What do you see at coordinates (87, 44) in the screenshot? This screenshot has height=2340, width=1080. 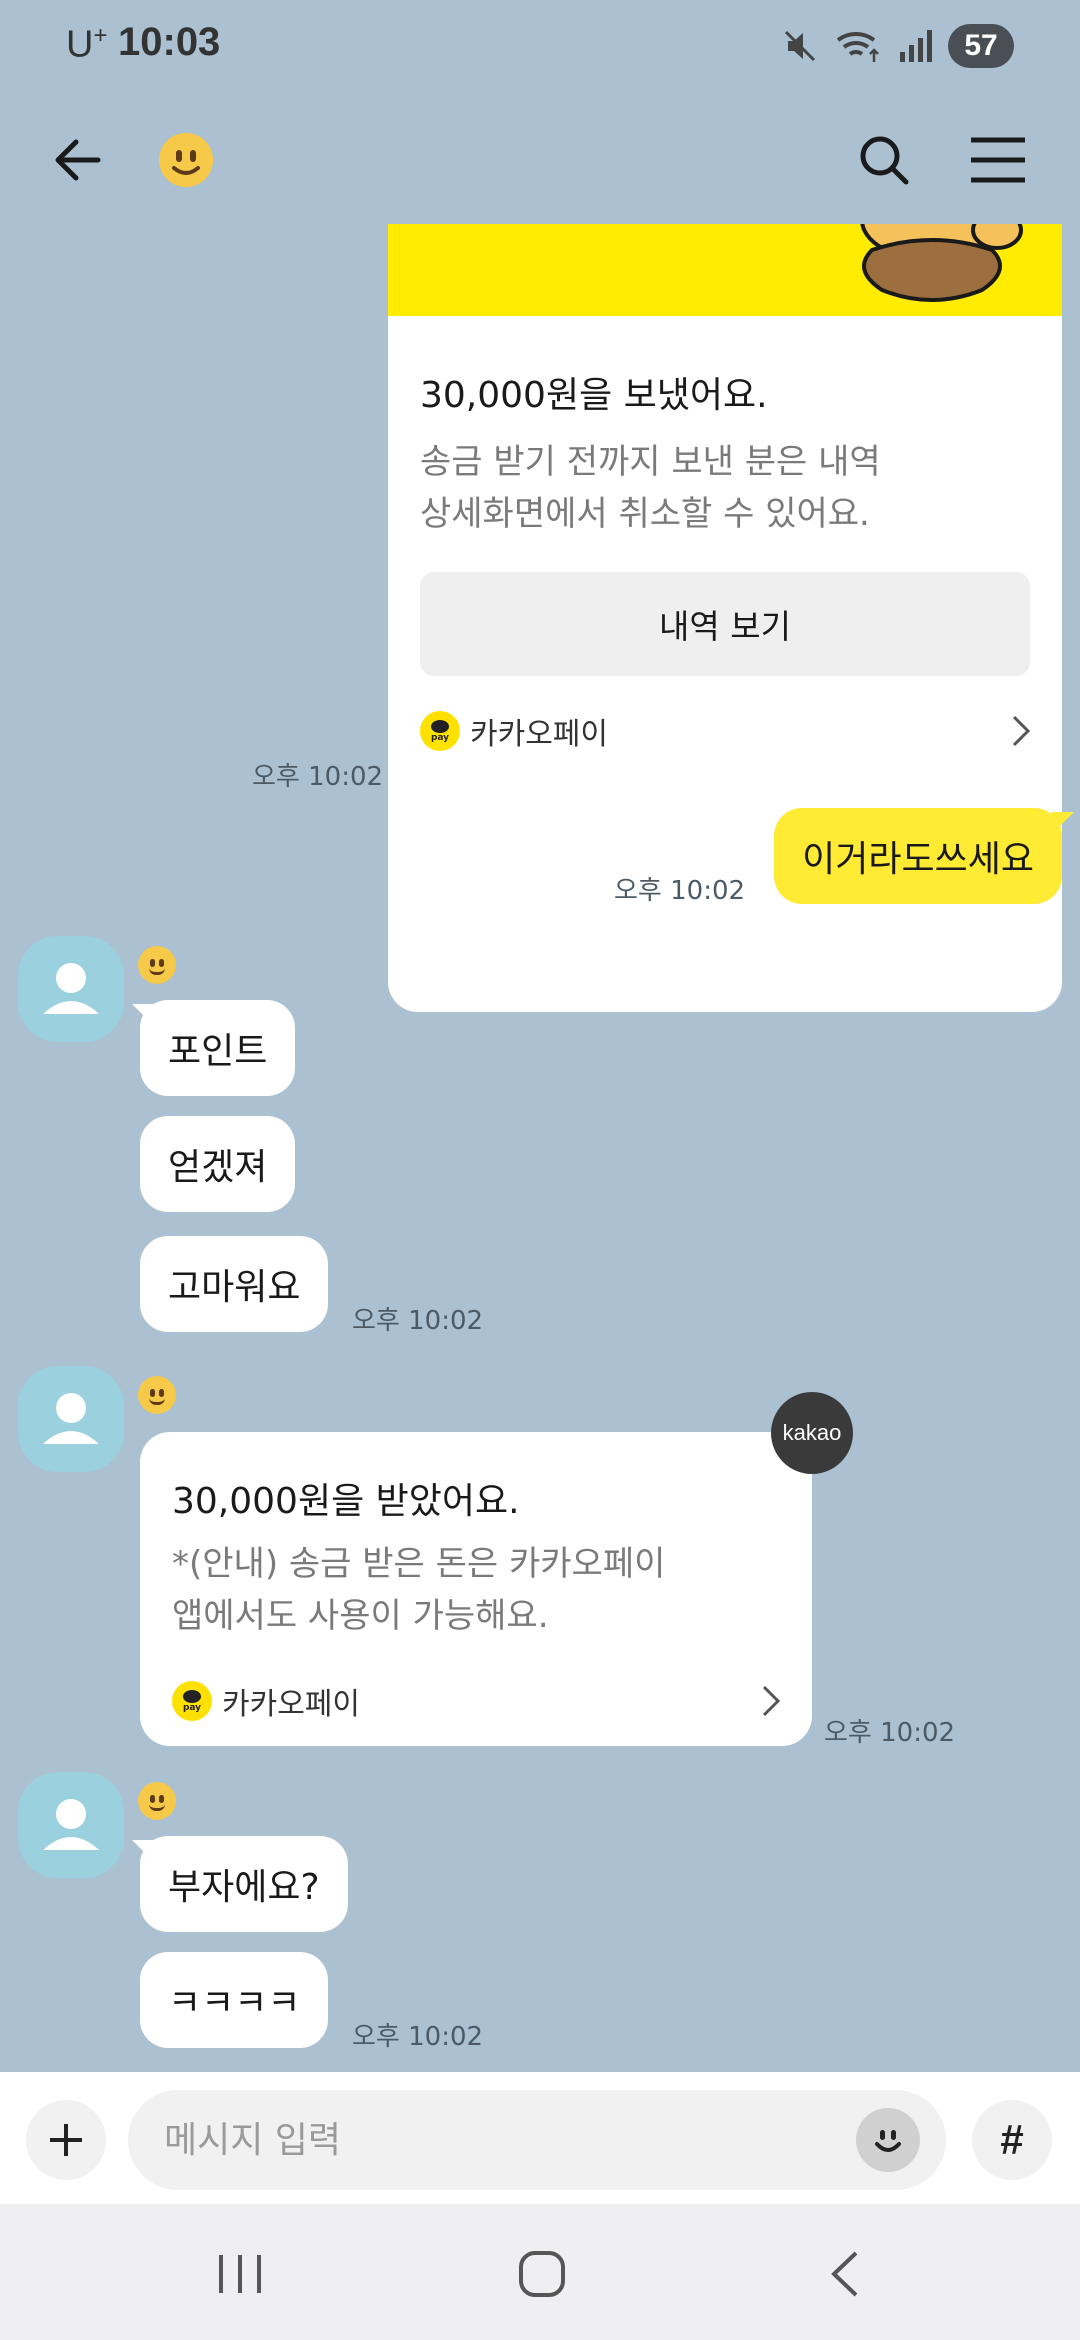 I see `carrier-label: U+` at bounding box center [87, 44].